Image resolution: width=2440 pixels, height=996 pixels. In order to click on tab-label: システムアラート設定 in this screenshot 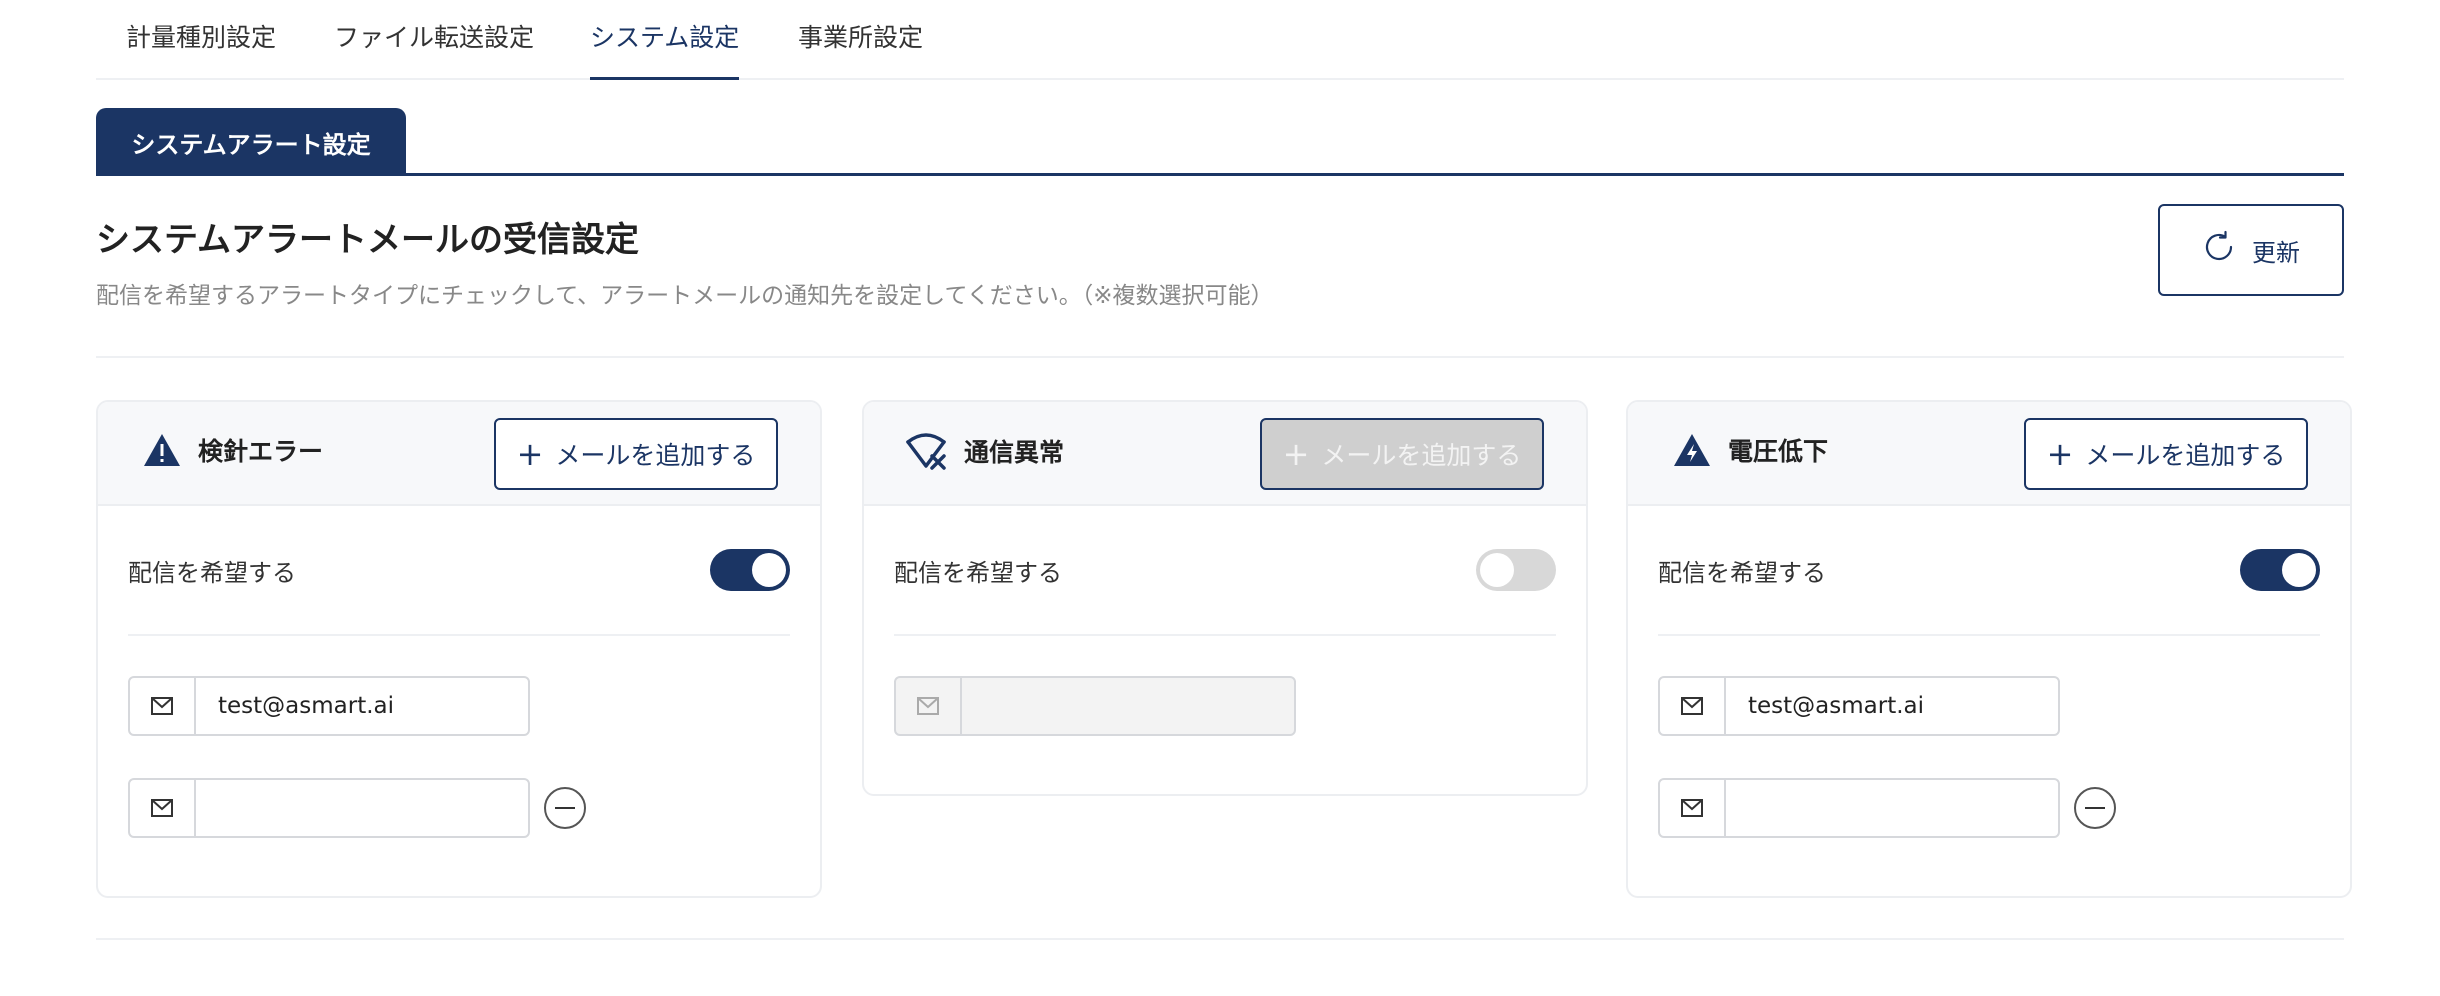, I will do `click(251, 144)`.